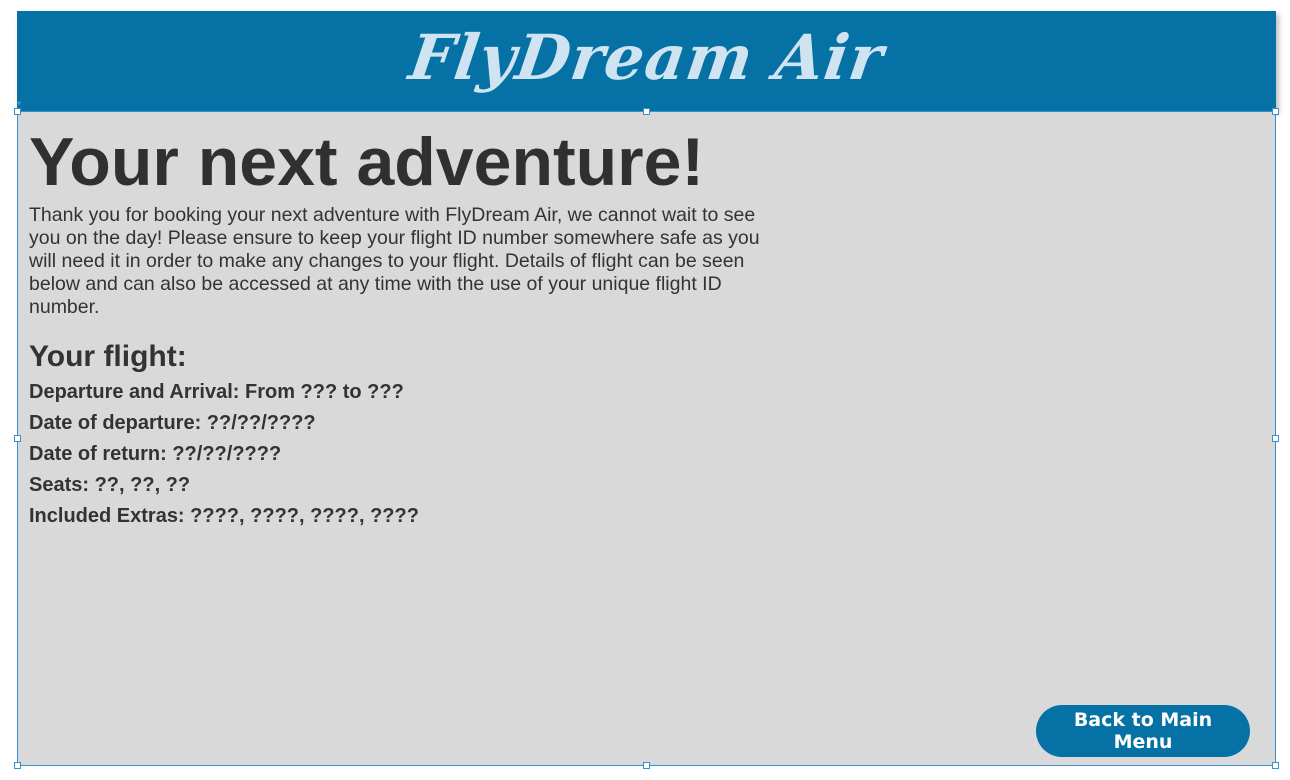 The width and height of the screenshot is (1290, 780). What do you see at coordinates (172, 423) in the screenshot?
I see `detail-date-departure: Date of departure: ??/??/????` at bounding box center [172, 423].